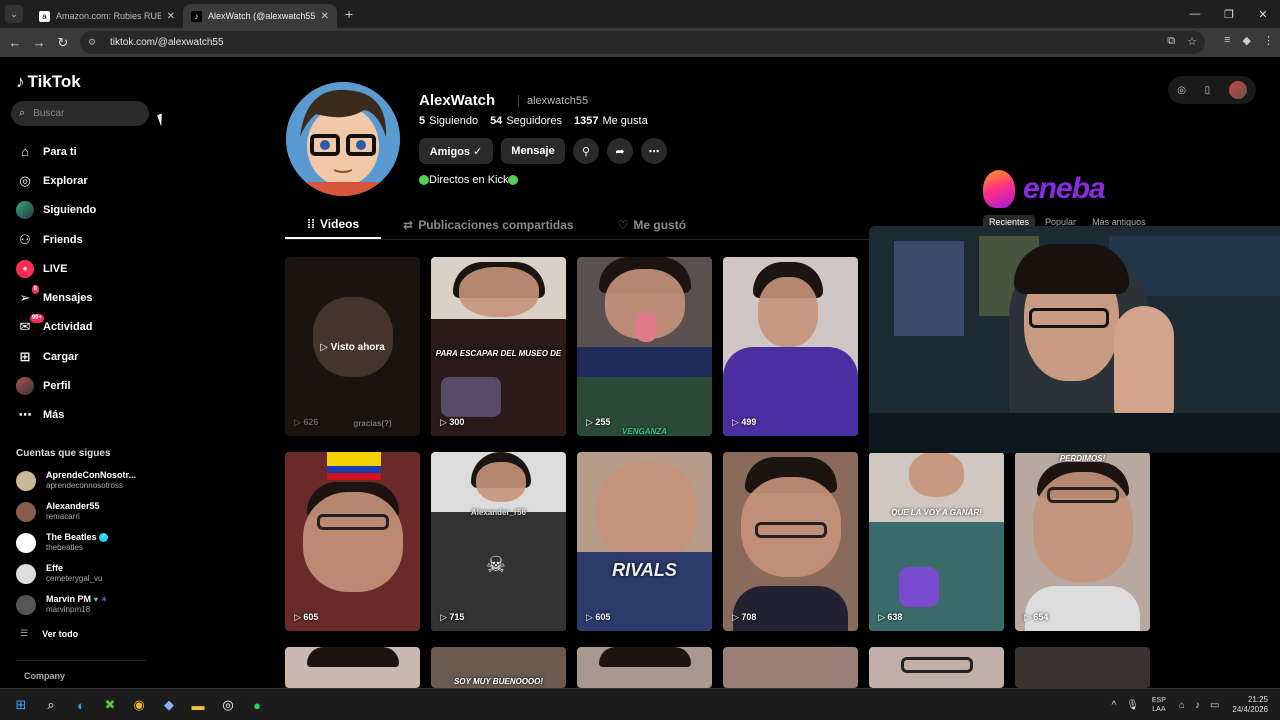 Image resolution: width=1280 pixels, height=720 pixels. What do you see at coordinates (654, 151) in the screenshot?
I see `more-options-icon: ⋯` at bounding box center [654, 151].